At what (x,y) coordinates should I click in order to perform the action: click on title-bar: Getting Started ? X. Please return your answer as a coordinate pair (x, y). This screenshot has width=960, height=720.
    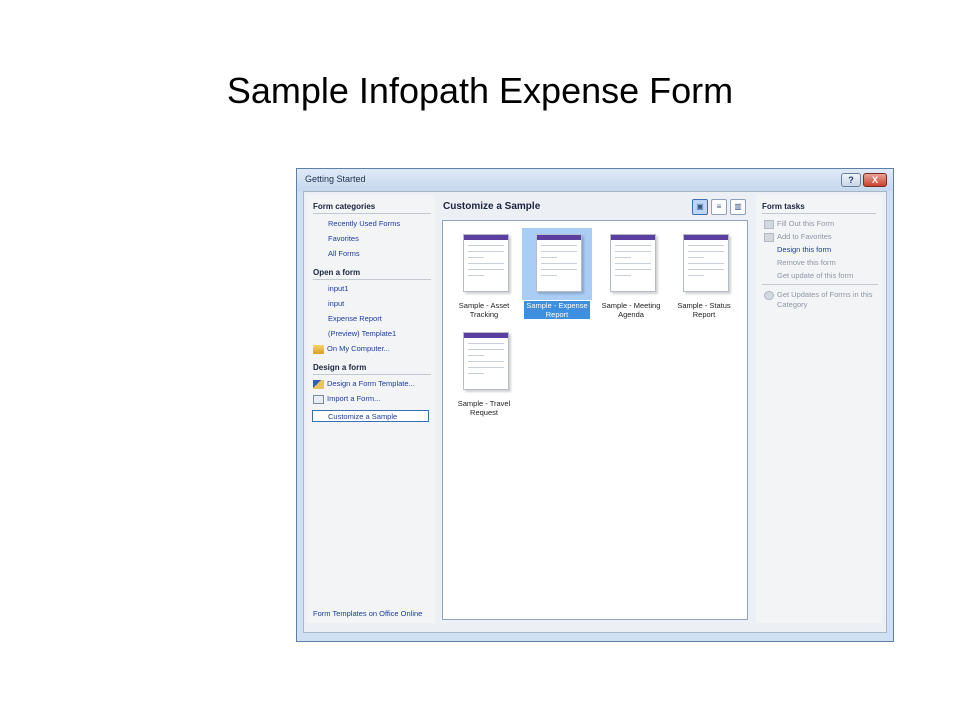
    Looking at the image, I should click on (595, 180).